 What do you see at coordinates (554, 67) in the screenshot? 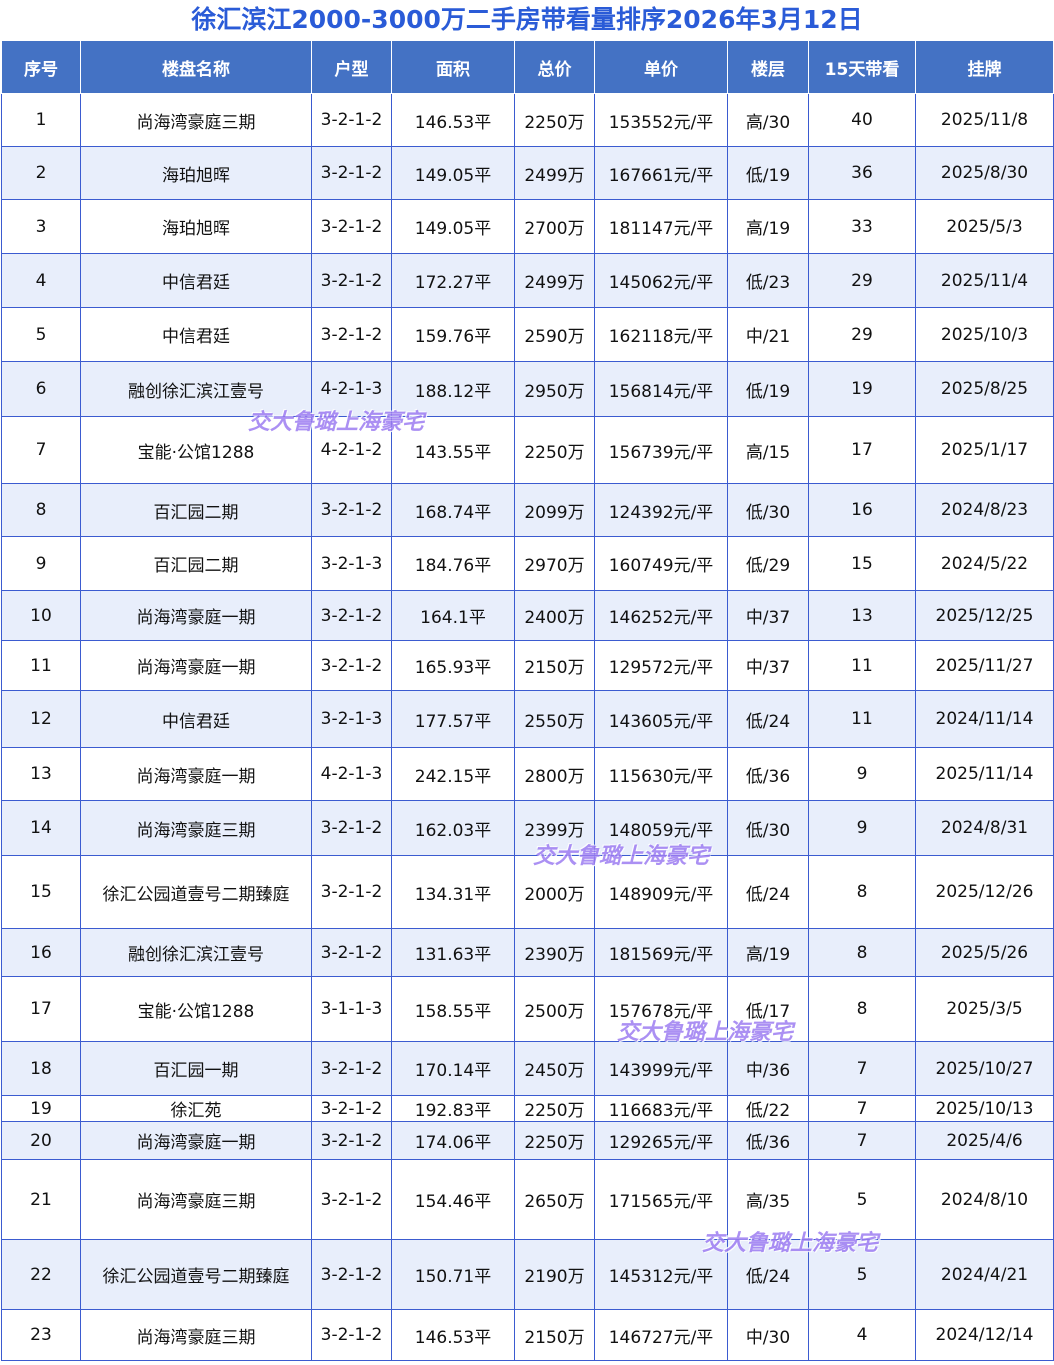
I see `header-total-price: 总价` at bounding box center [554, 67].